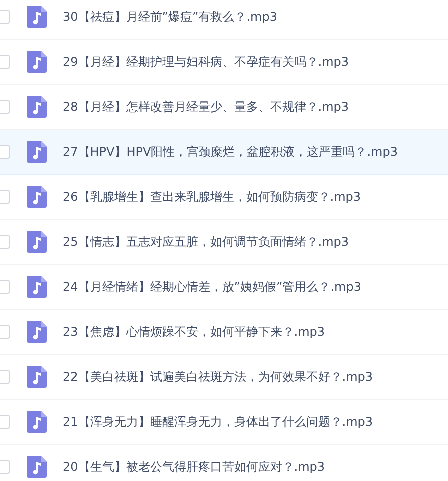 This screenshot has height=481, width=448. What do you see at coordinates (230, 152) in the screenshot?
I see `file-name: 27【HPV】HPV阳性，宫颈糜烂，盆腔积液，这严重吗？.mp3` at bounding box center [230, 152].